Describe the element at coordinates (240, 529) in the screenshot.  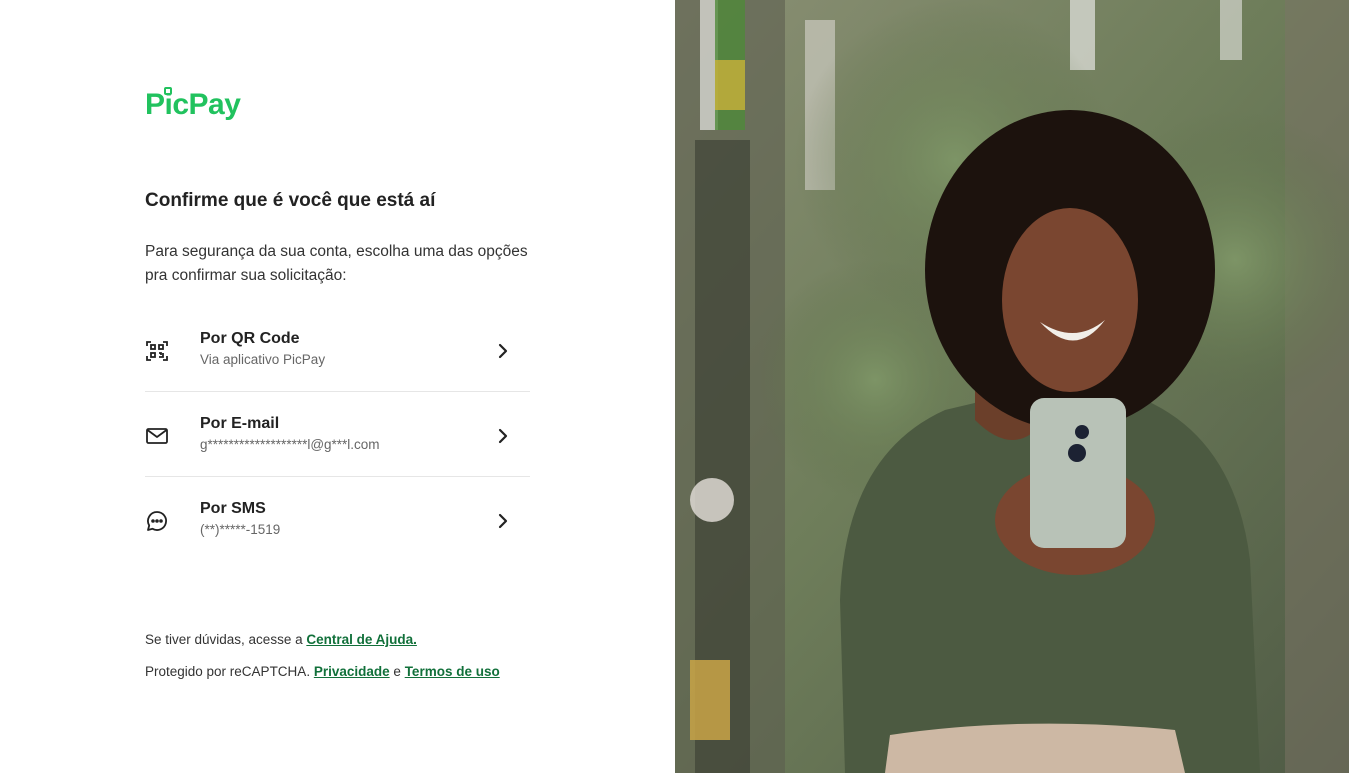
I see `option-subtitle: (**)*****-1519` at that location.